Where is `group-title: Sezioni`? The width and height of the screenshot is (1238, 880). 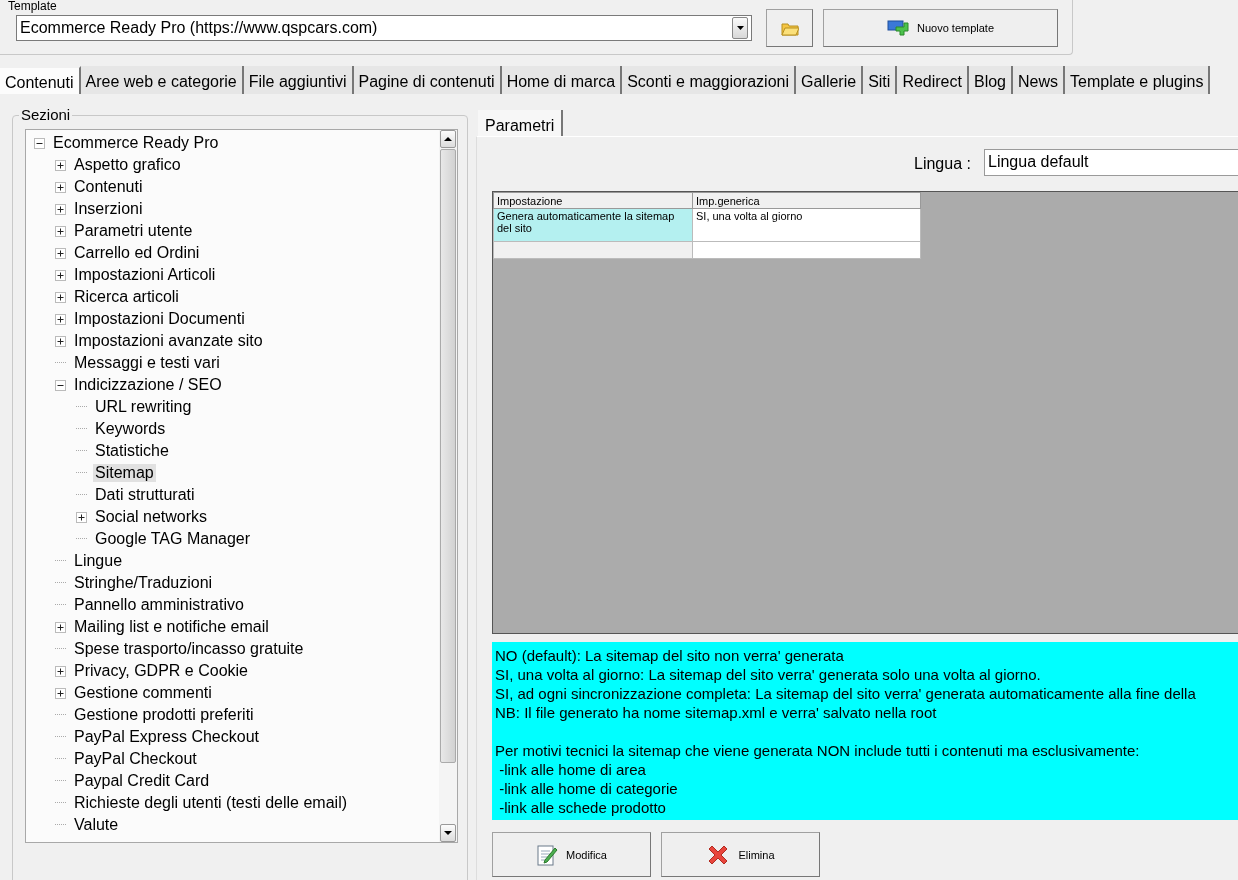
group-title: Sezioni is located at coordinates (46, 115).